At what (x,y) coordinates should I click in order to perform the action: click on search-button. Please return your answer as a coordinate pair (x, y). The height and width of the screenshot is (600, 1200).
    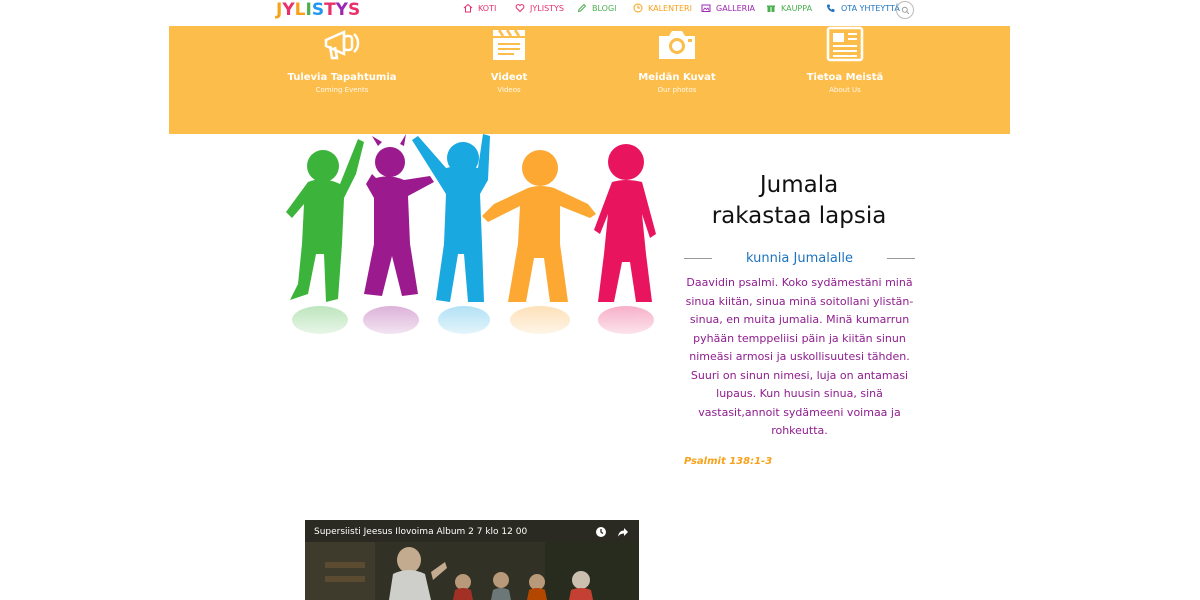
    Looking at the image, I should click on (905, 10).